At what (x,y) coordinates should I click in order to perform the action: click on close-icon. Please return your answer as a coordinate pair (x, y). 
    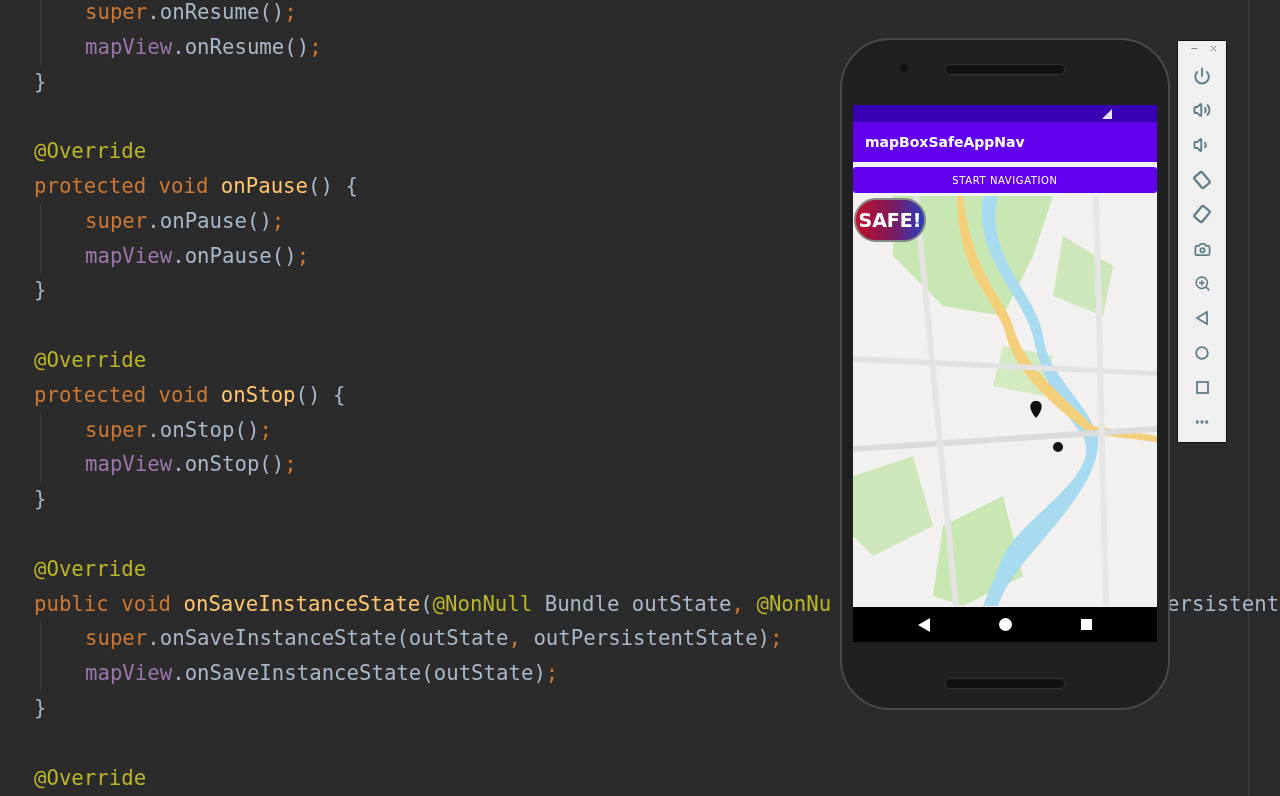
    Looking at the image, I should click on (1213, 48).